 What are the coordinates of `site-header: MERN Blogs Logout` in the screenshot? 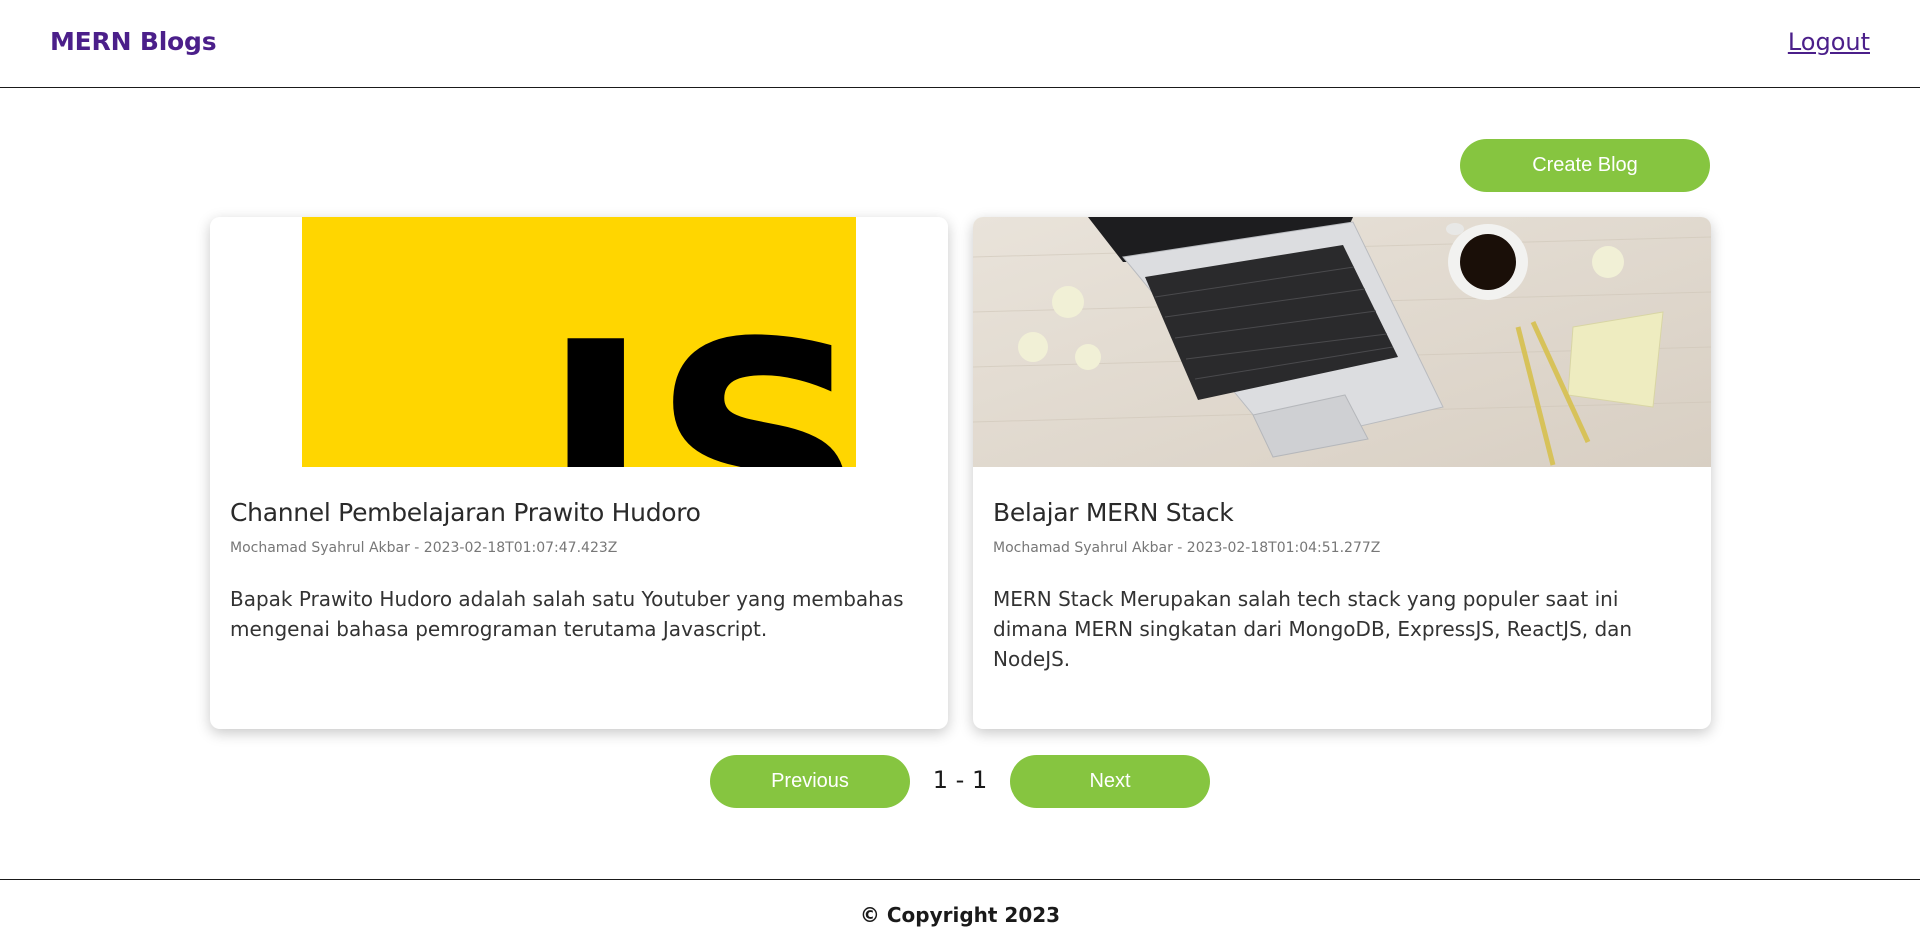 It's located at (960, 44).